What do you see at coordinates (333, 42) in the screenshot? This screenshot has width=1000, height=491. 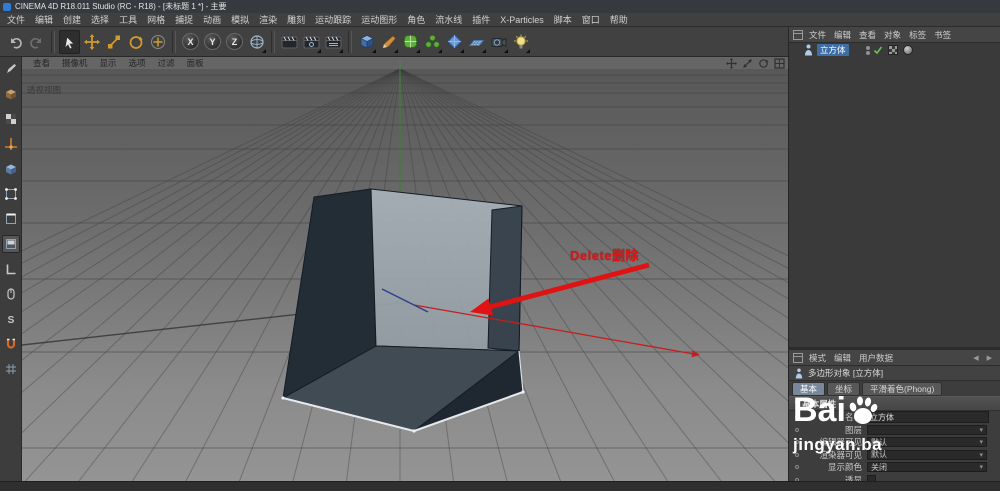 I see `render-settings-icon` at bounding box center [333, 42].